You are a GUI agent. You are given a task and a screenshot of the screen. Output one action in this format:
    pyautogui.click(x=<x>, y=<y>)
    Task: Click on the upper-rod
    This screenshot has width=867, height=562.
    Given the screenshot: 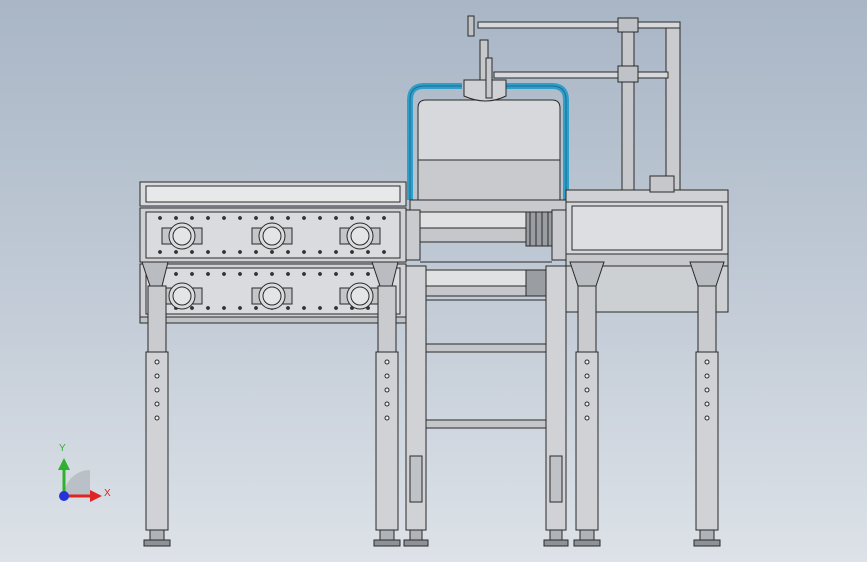 What is the action you would take?
    pyautogui.click(x=579, y=25)
    